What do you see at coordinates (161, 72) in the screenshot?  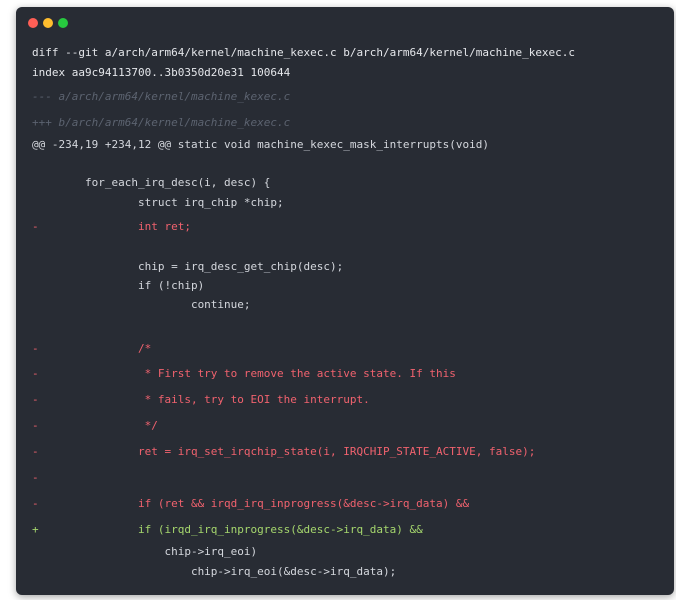 I see `diff-header-index: index aa9c94113700..3b0350d20e31 100644` at bounding box center [161, 72].